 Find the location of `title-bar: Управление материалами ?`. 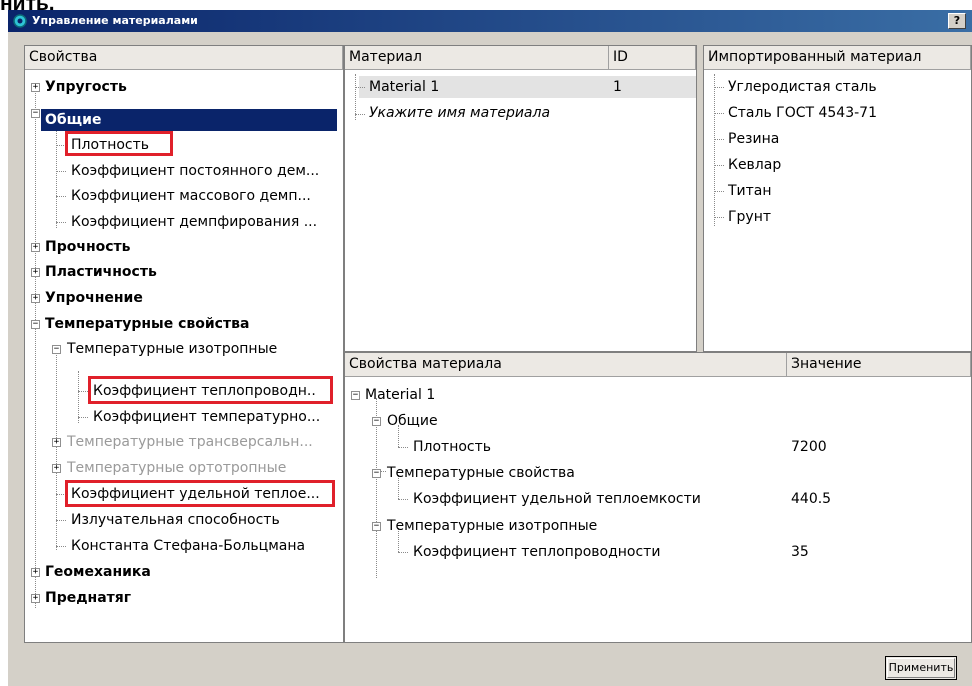

title-bar: Управление материалами ? is located at coordinates (490, 21).